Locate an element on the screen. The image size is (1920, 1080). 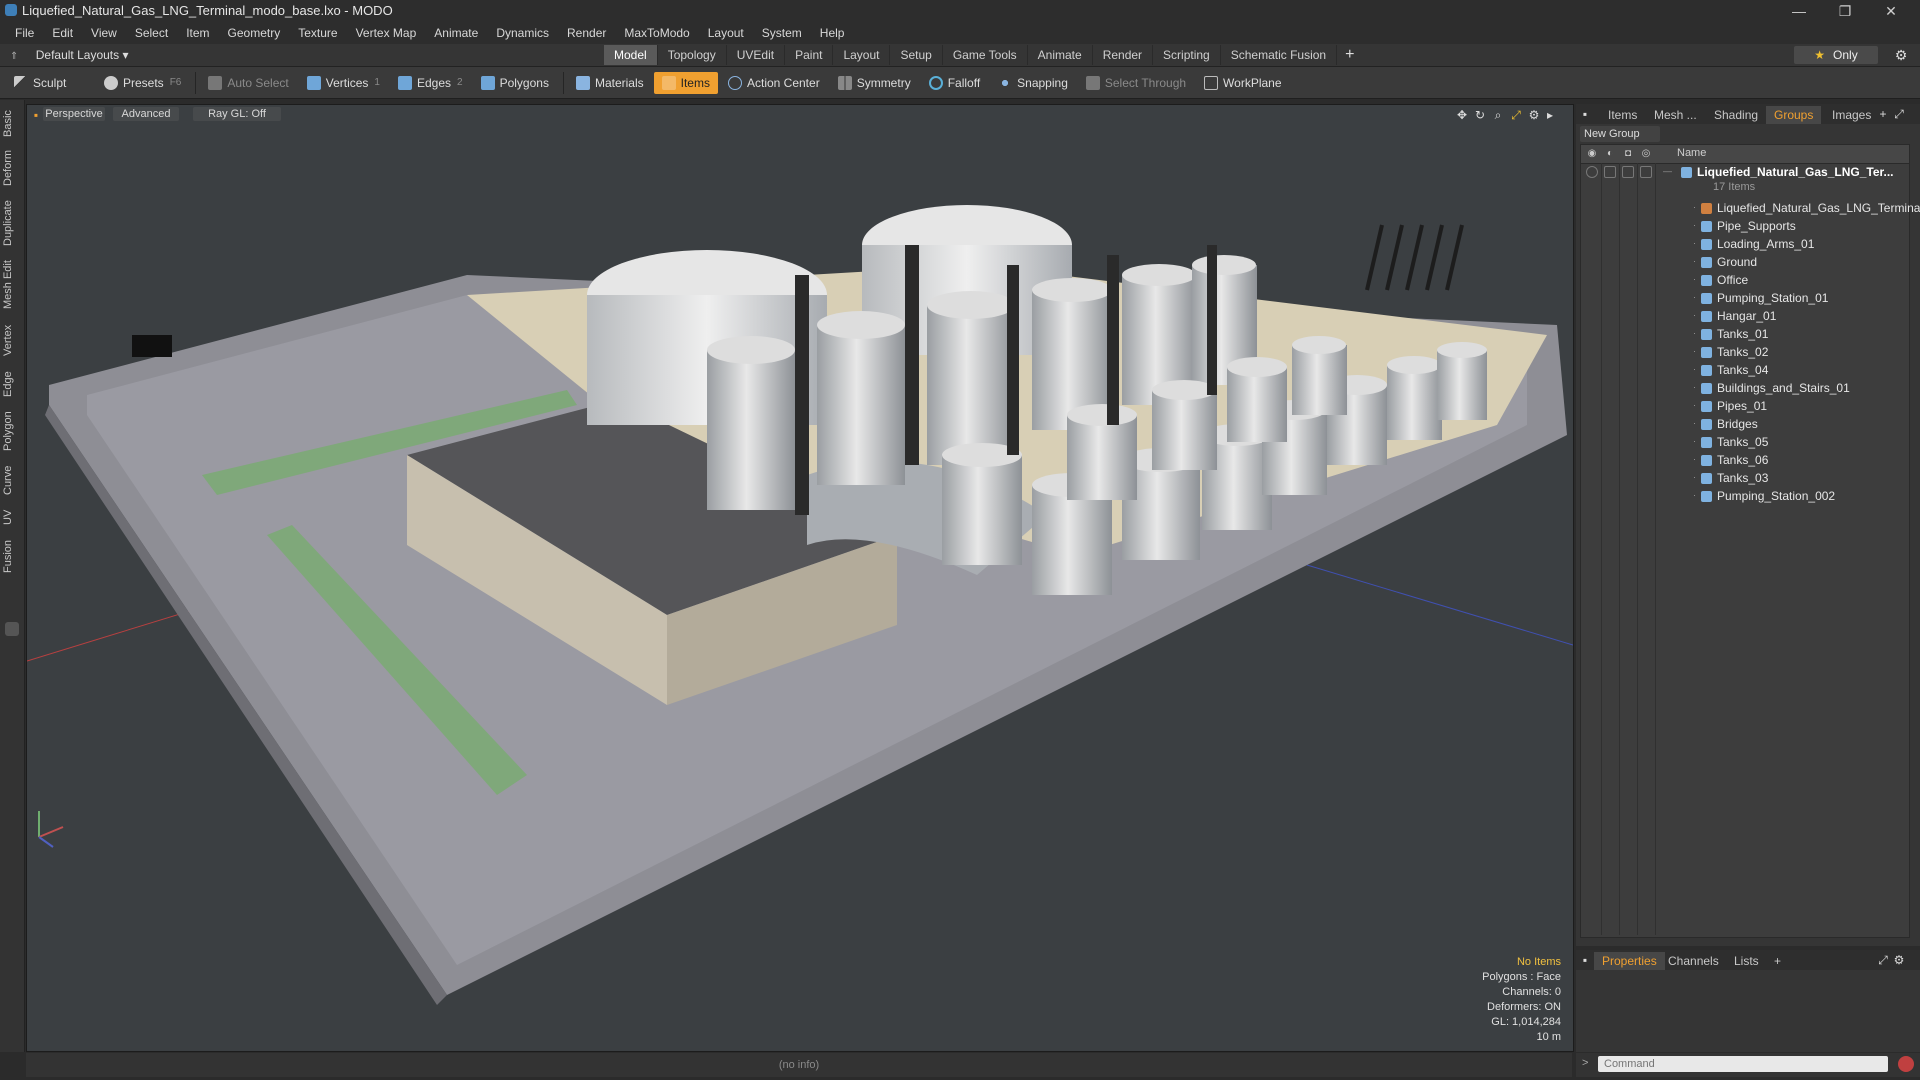
tree-item: · Office is located at coordinates (1745, 280).